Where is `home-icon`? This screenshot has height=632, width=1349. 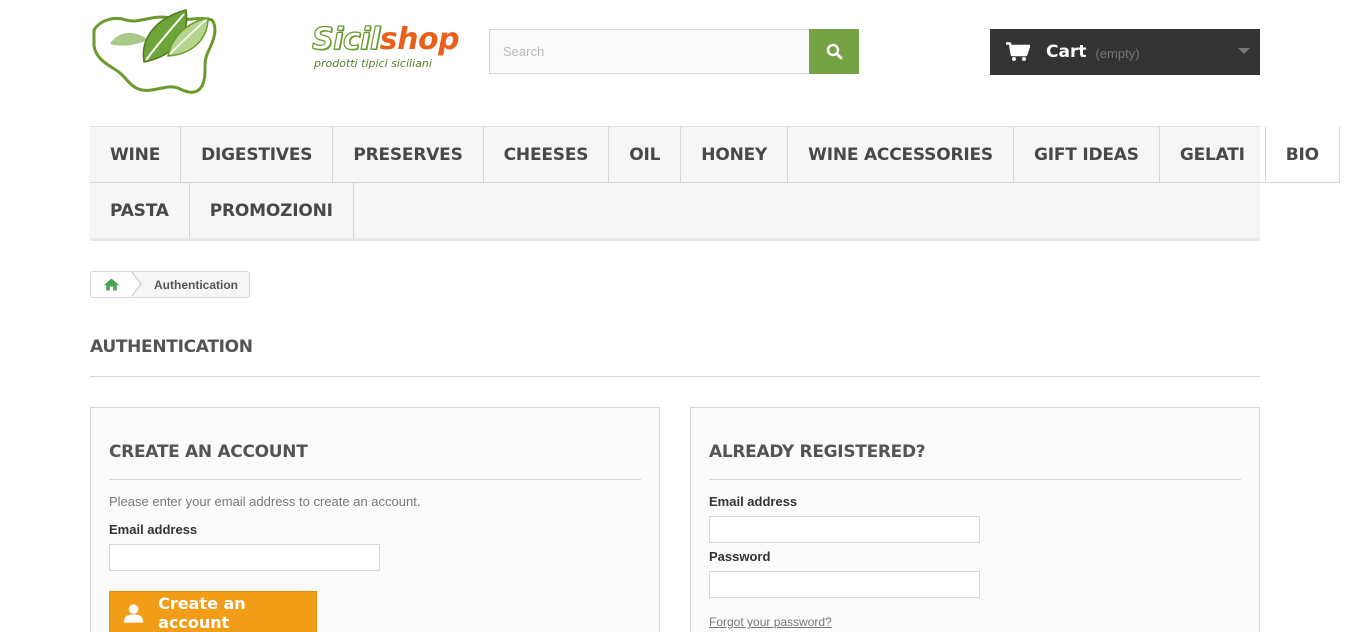
home-icon is located at coordinates (111, 284).